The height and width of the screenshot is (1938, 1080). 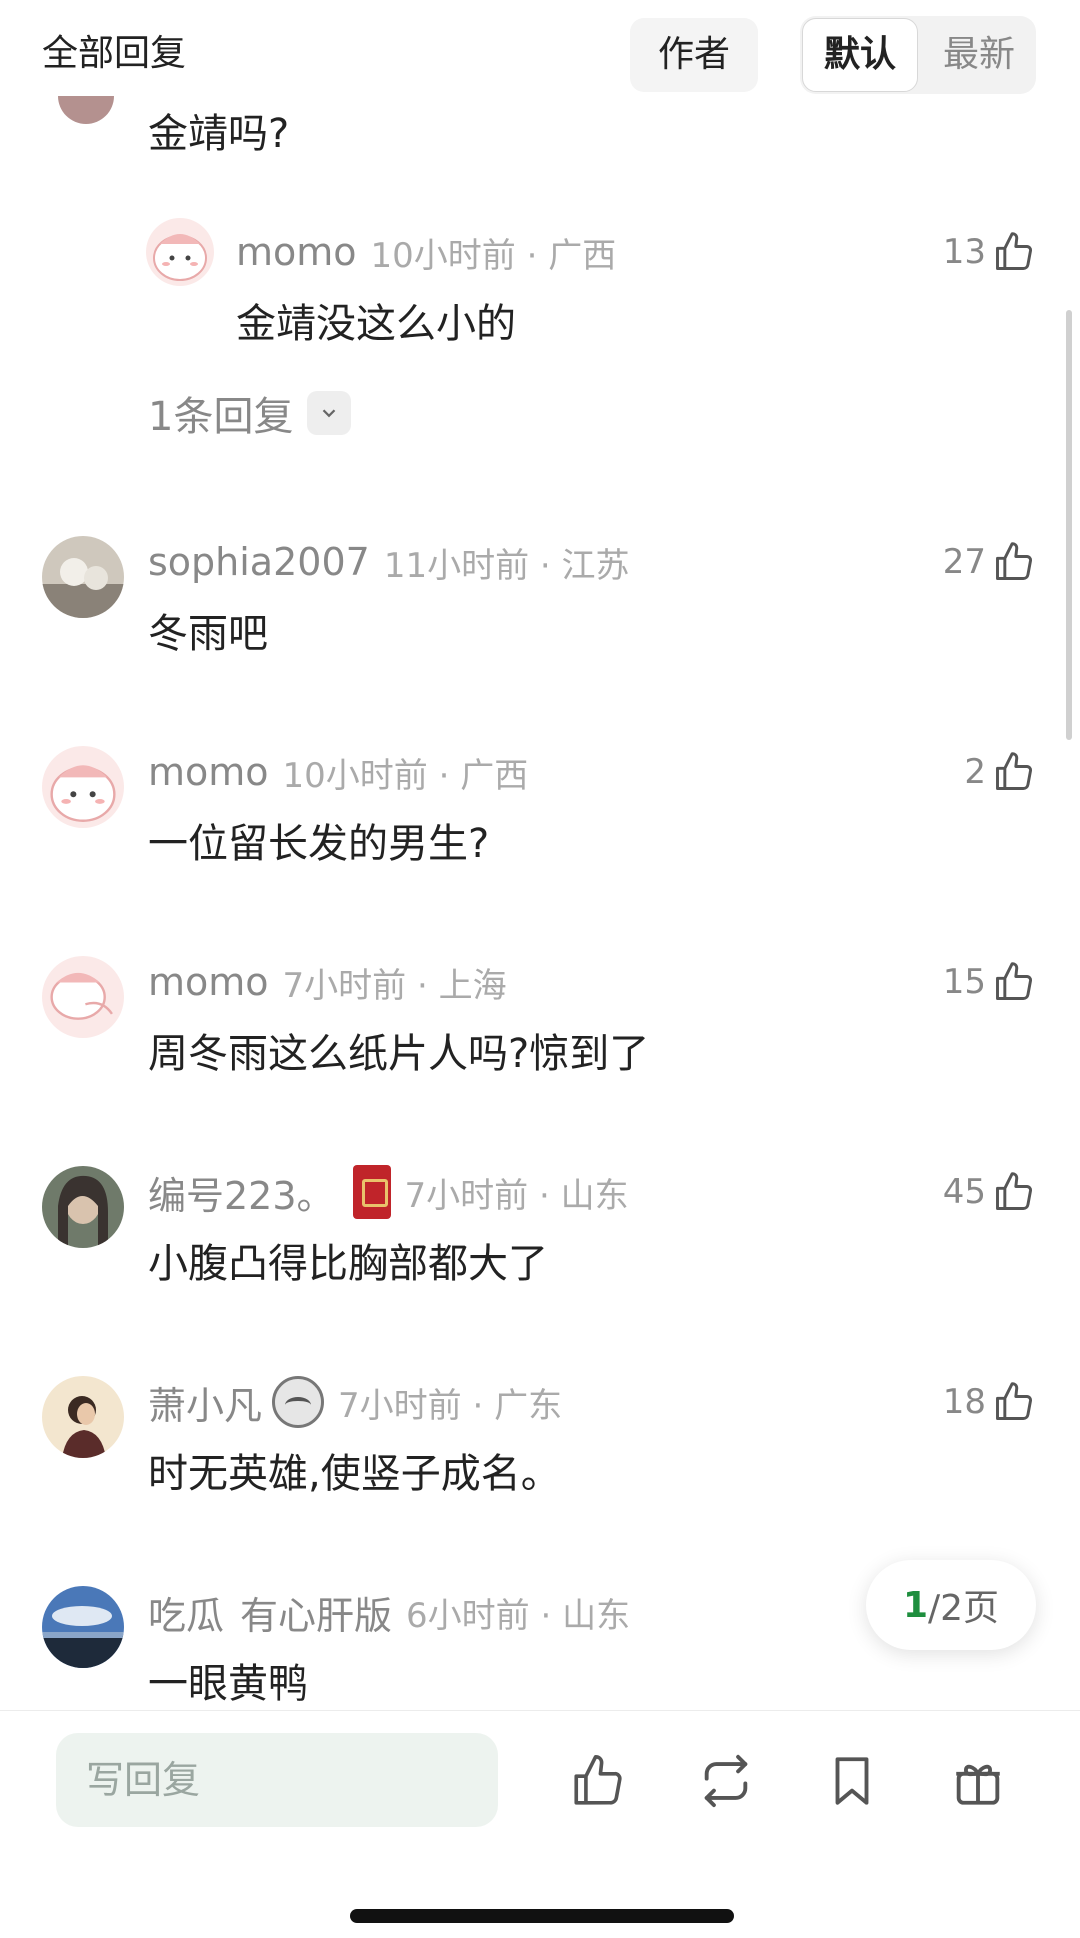 What do you see at coordinates (964, 1608) in the screenshot?
I see `page-total: /2页` at bounding box center [964, 1608].